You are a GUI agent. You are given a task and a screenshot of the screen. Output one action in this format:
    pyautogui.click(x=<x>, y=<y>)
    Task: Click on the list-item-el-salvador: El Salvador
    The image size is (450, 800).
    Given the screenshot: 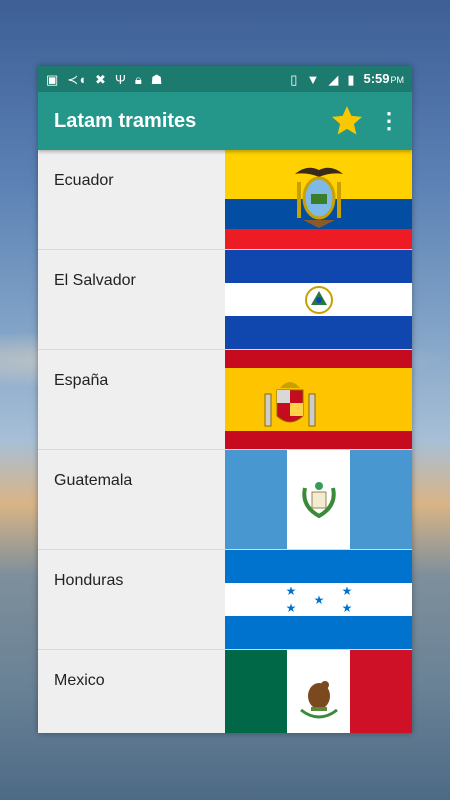 What is the action you would take?
    pyautogui.click(x=225, y=300)
    